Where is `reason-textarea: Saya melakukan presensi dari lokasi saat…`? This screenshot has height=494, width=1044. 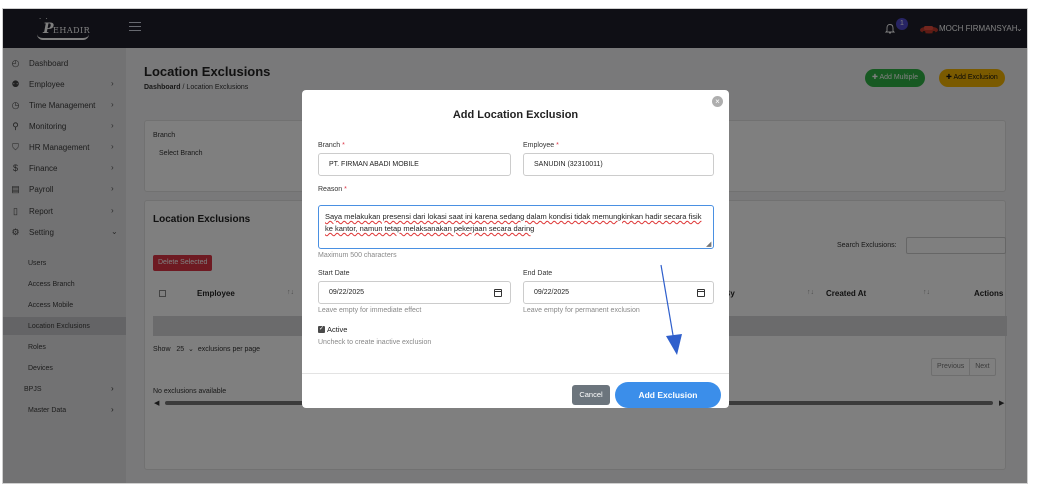
reason-textarea: Saya melakukan presensi dari lokasi saat… is located at coordinates (516, 227).